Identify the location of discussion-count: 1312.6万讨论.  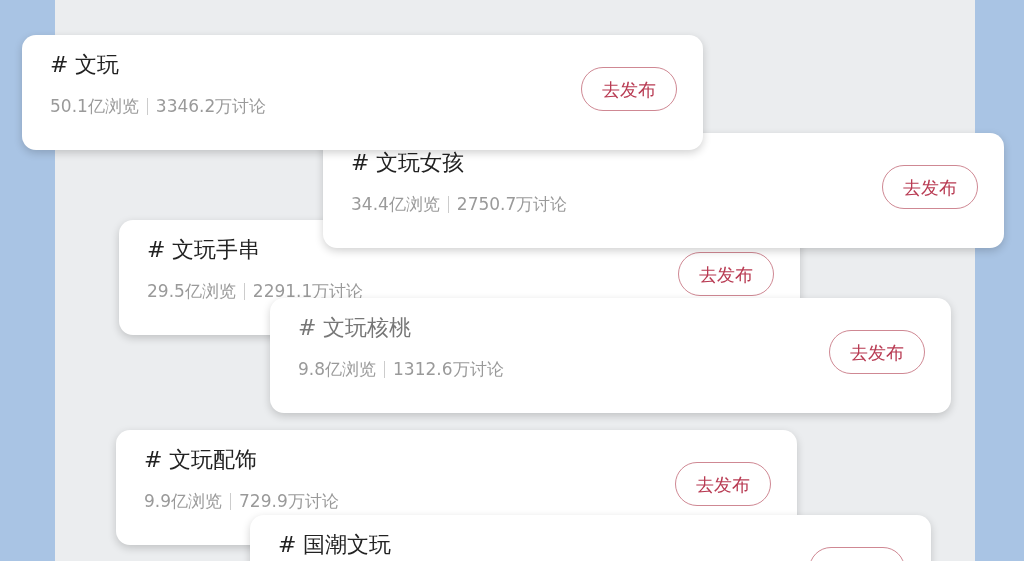
(448, 369).